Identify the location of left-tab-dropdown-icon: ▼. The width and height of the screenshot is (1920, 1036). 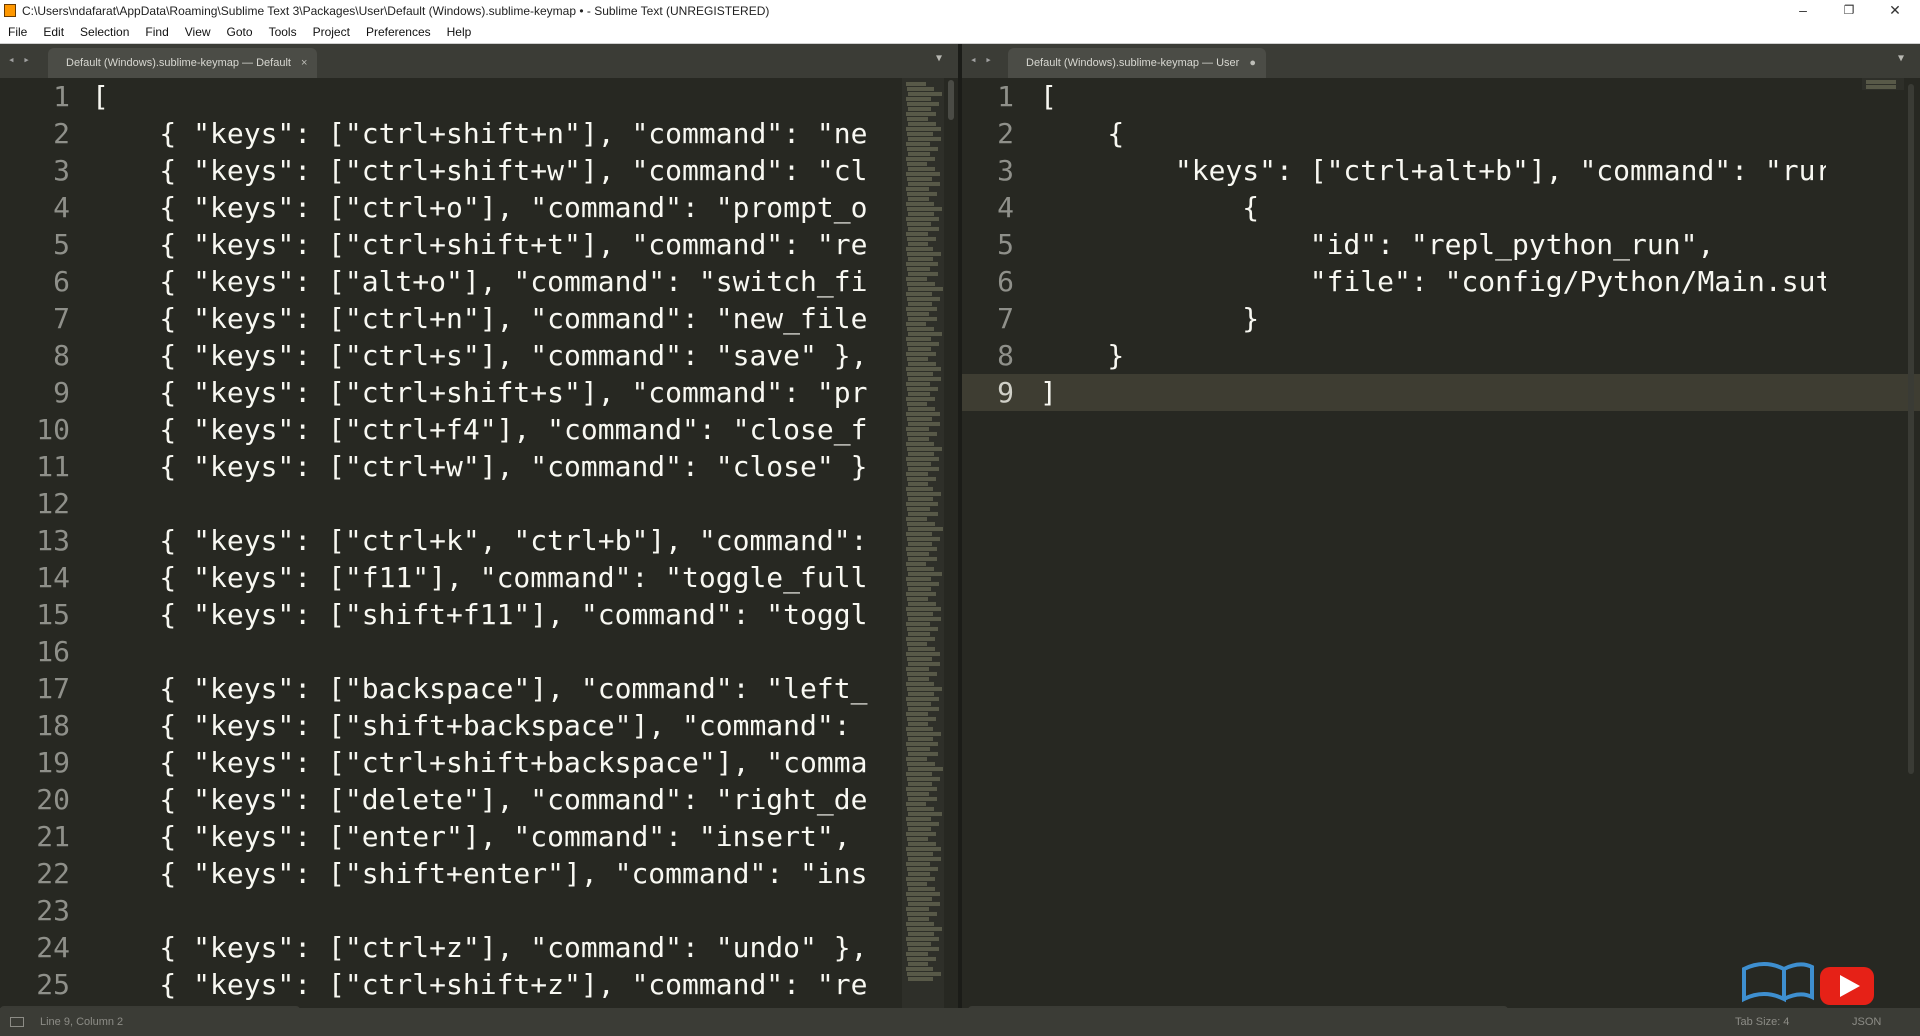
(939, 58).